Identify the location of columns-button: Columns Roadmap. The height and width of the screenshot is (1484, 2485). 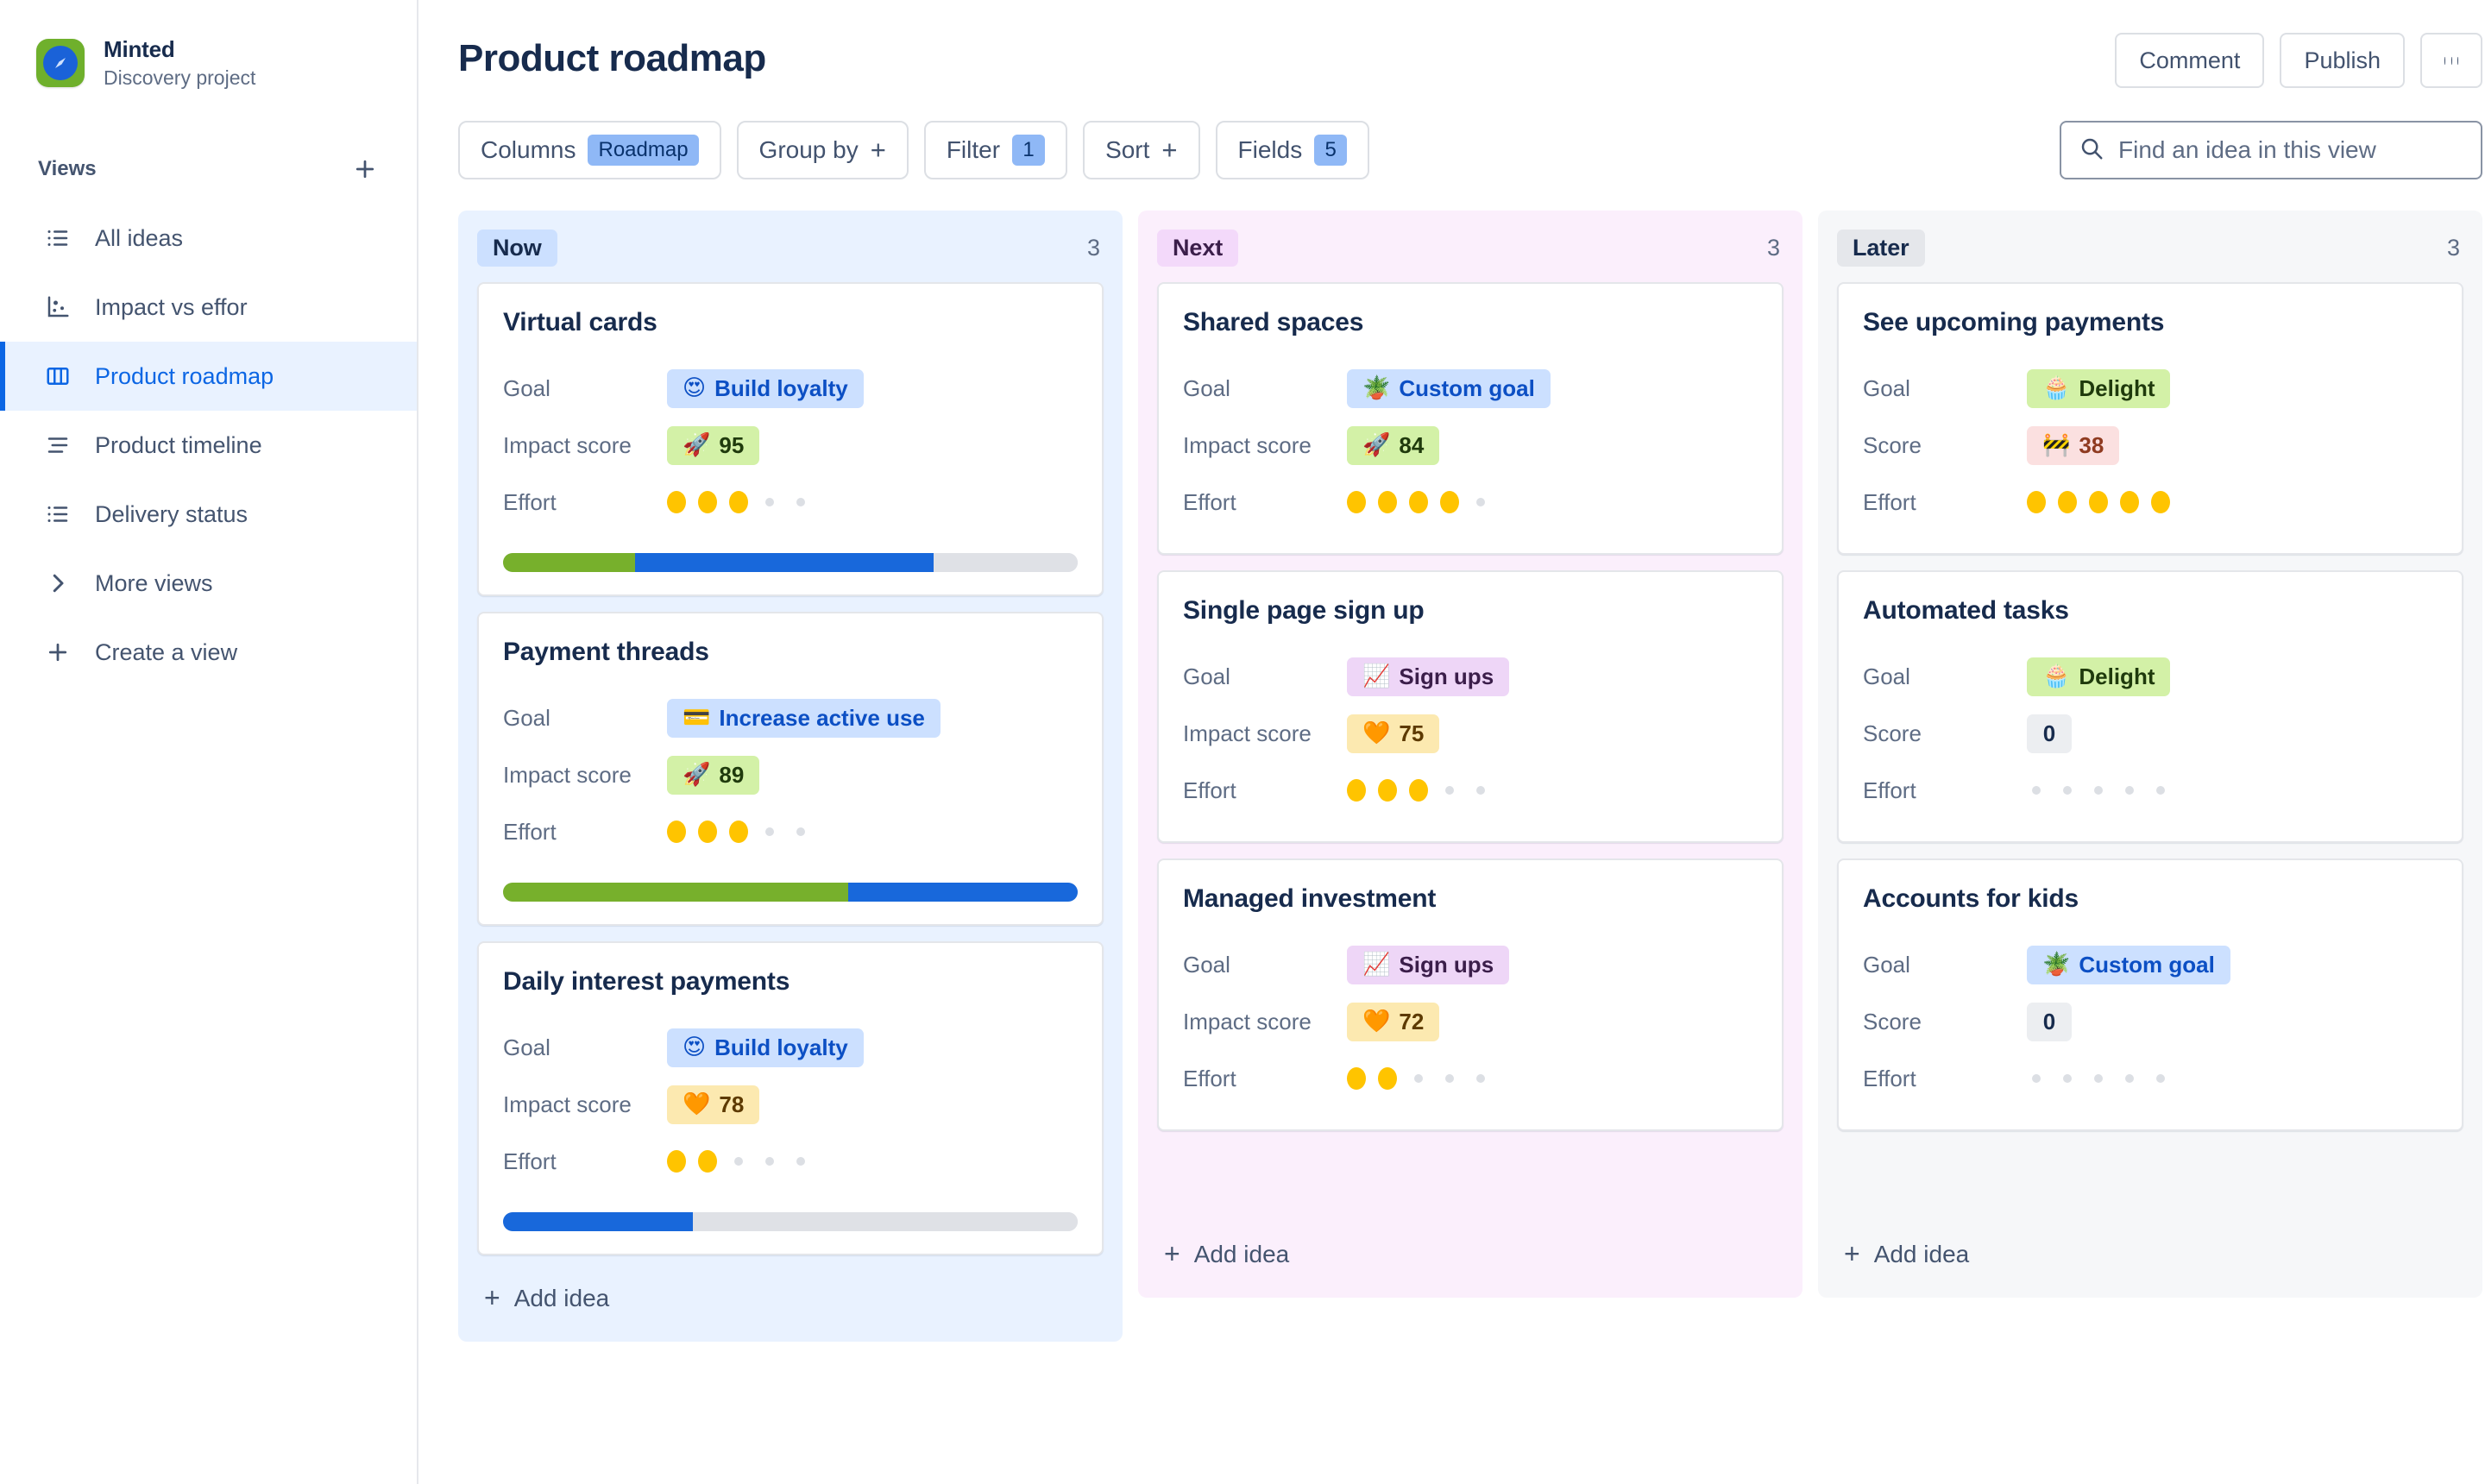
(589, 150).